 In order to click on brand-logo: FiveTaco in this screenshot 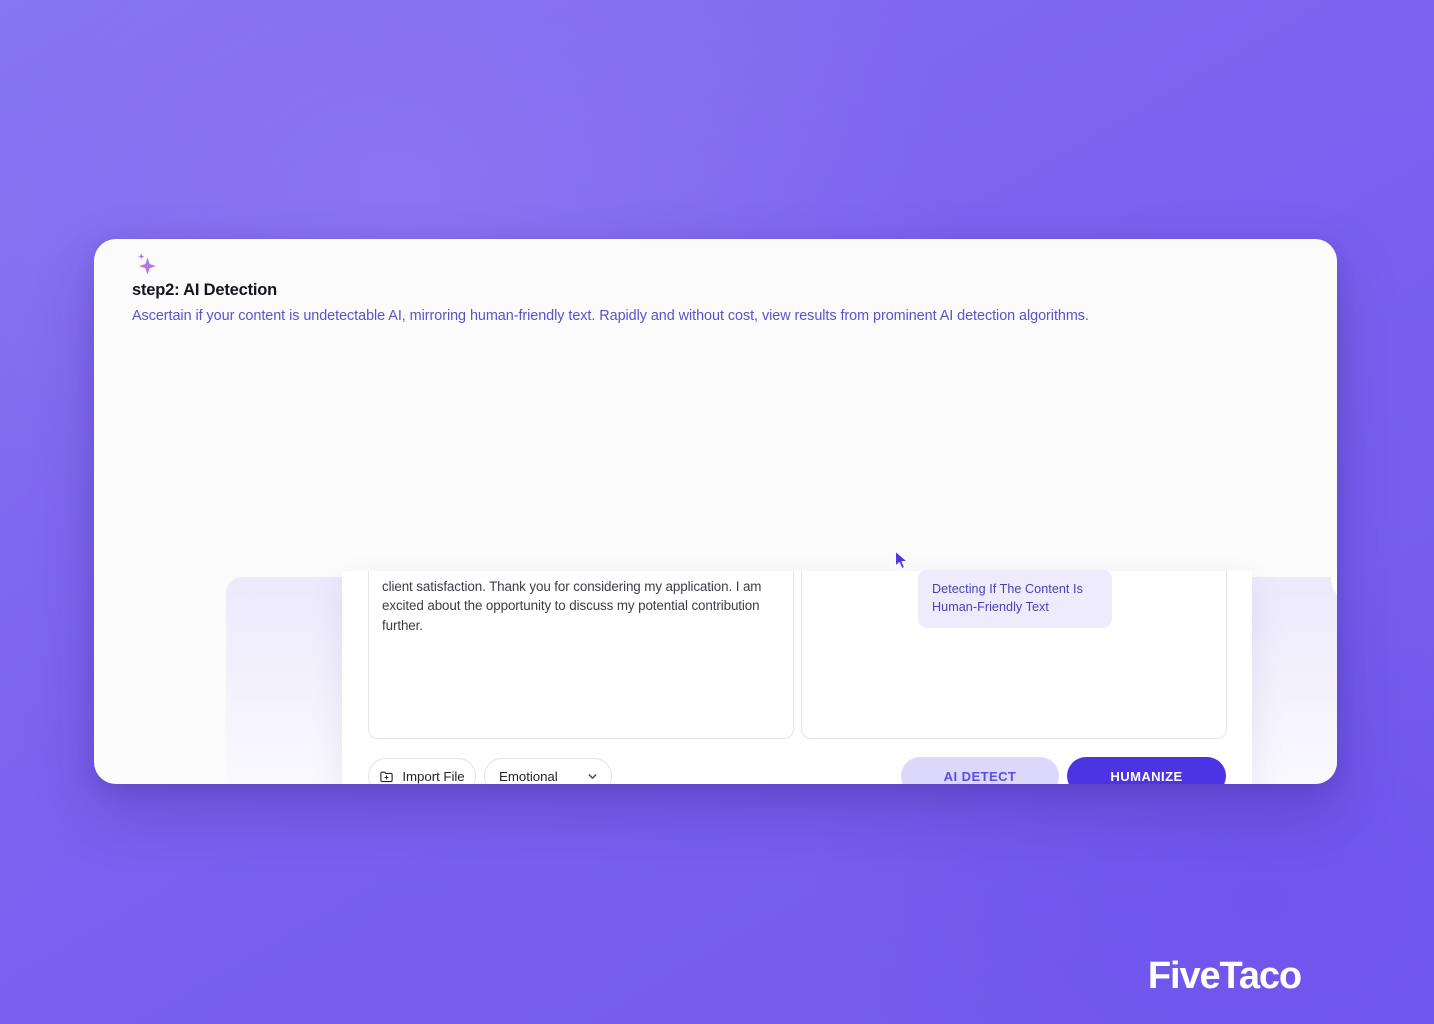, I will do `click(1224, 976)`.